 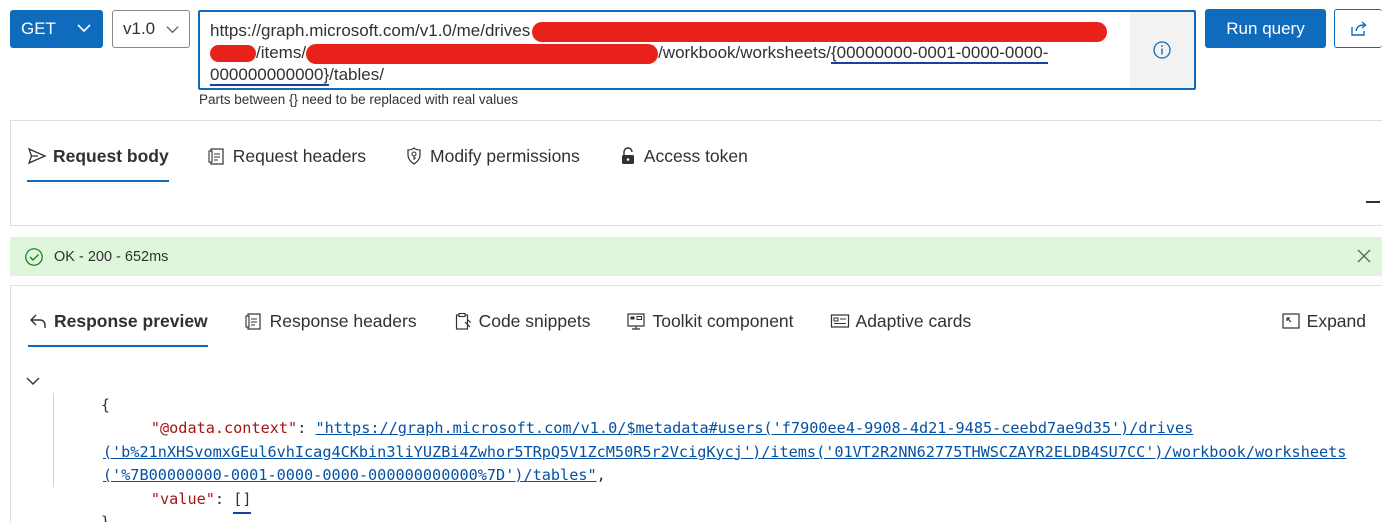 I want to click on tab-request-headers: Request headers, so click(x=286, y=156).